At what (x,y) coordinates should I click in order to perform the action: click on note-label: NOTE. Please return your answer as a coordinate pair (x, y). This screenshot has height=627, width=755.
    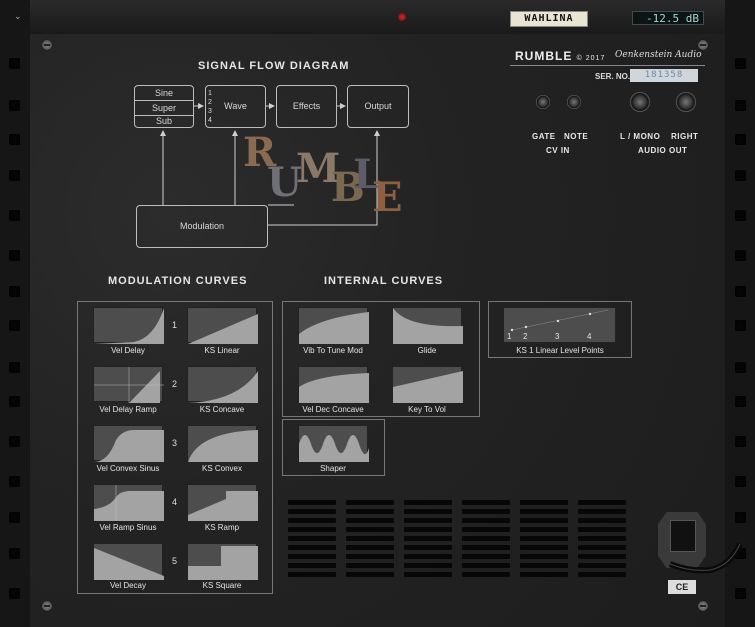
    Looking at the image, I should click on (576, 136).